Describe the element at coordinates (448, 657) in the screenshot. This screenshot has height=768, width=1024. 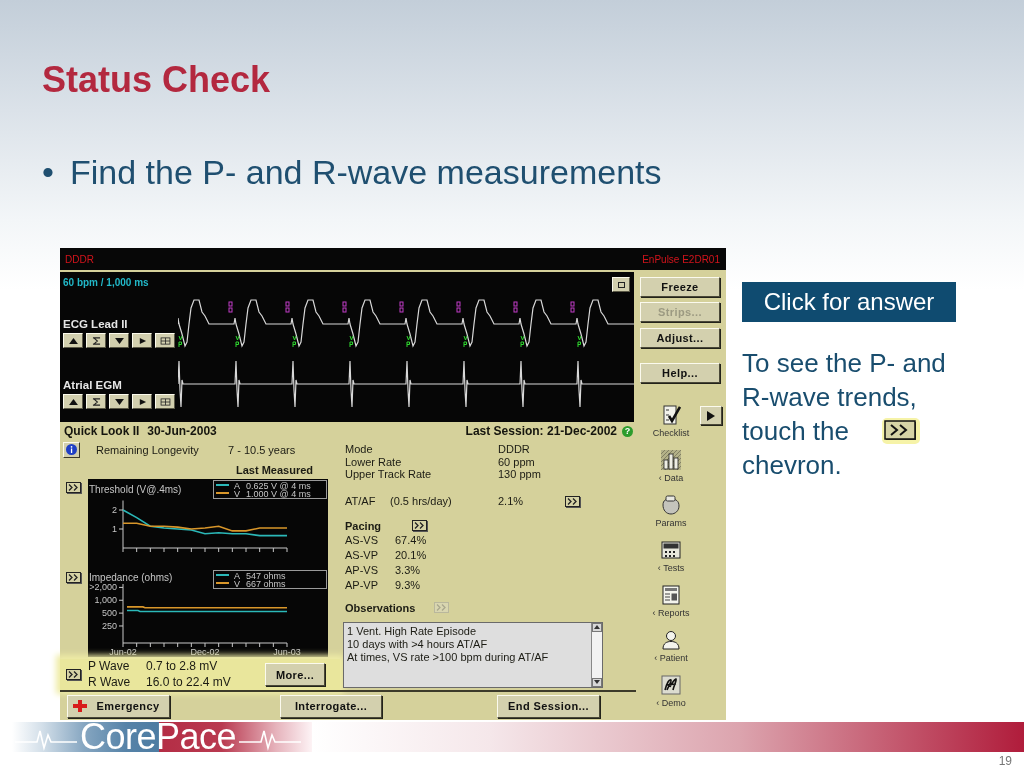
I see `observation-line: At times, VS rate >100 bpm during AT/AF` at that location.